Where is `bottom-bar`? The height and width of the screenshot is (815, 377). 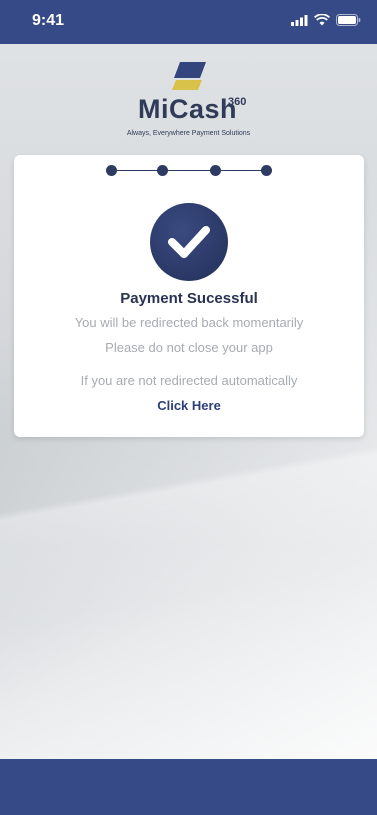
bottom-bar is located at coordinates (188, 787).